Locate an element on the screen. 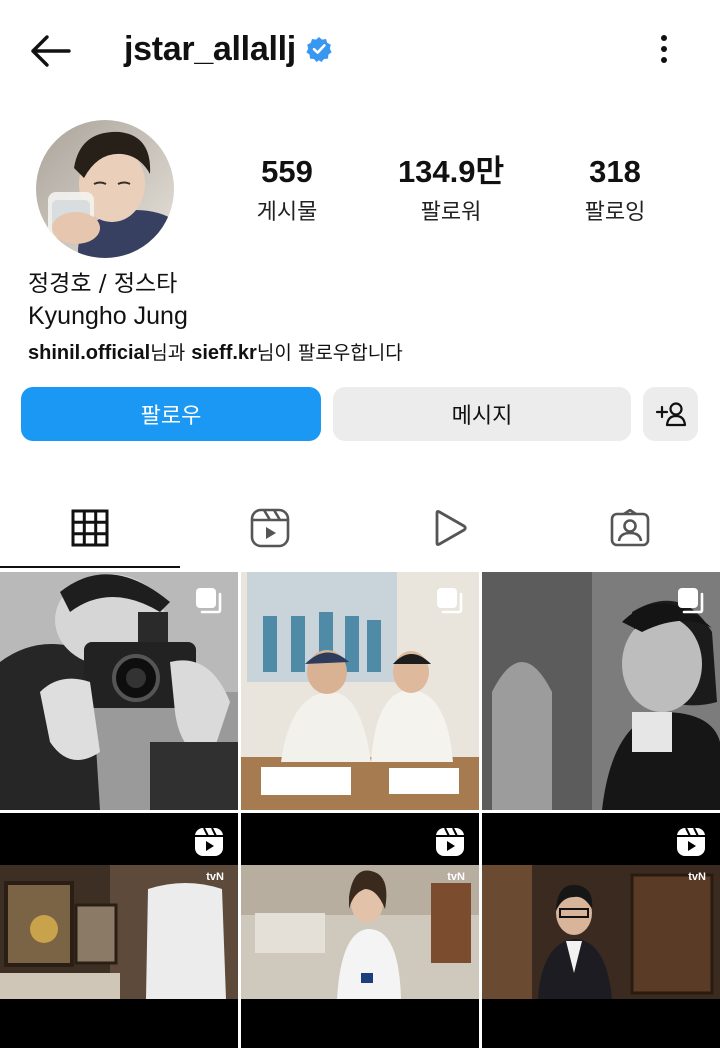 This screenshot has height=1048, width=720. followed-by-user-2: sieff.kr is located at coordinates (224, 353).